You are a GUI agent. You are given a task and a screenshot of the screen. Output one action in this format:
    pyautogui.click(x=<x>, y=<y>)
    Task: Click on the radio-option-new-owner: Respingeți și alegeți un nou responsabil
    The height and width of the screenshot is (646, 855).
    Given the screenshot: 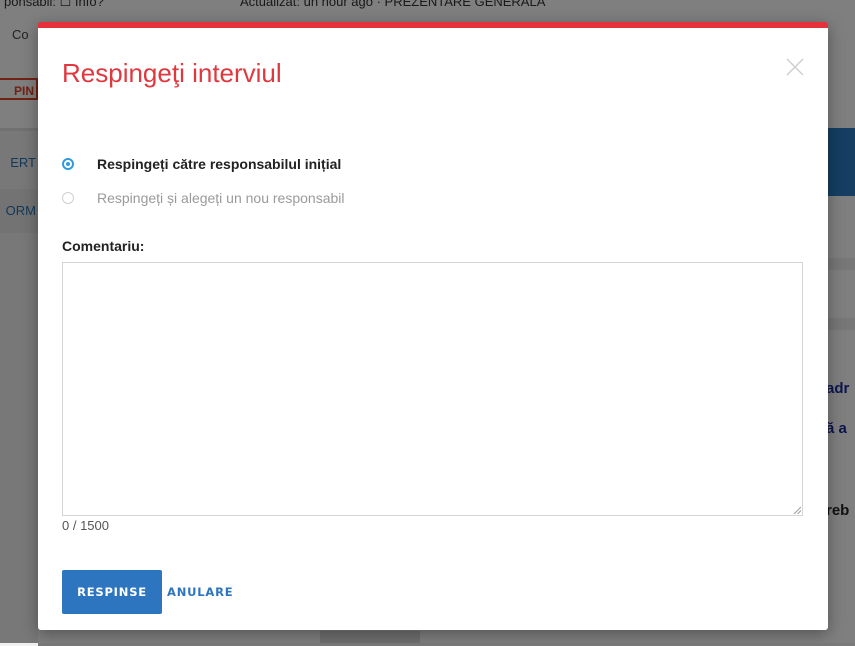 What is the action you would take?
    pyautogui.click(x=203, y=198)
    